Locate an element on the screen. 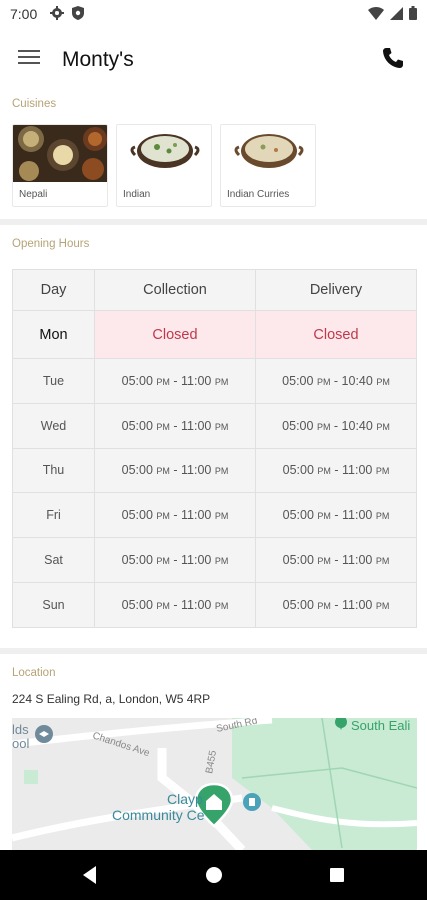  location-address: 224 S Ealing Rd, a, London, W5 4RP is located at coordinates (111, 699).